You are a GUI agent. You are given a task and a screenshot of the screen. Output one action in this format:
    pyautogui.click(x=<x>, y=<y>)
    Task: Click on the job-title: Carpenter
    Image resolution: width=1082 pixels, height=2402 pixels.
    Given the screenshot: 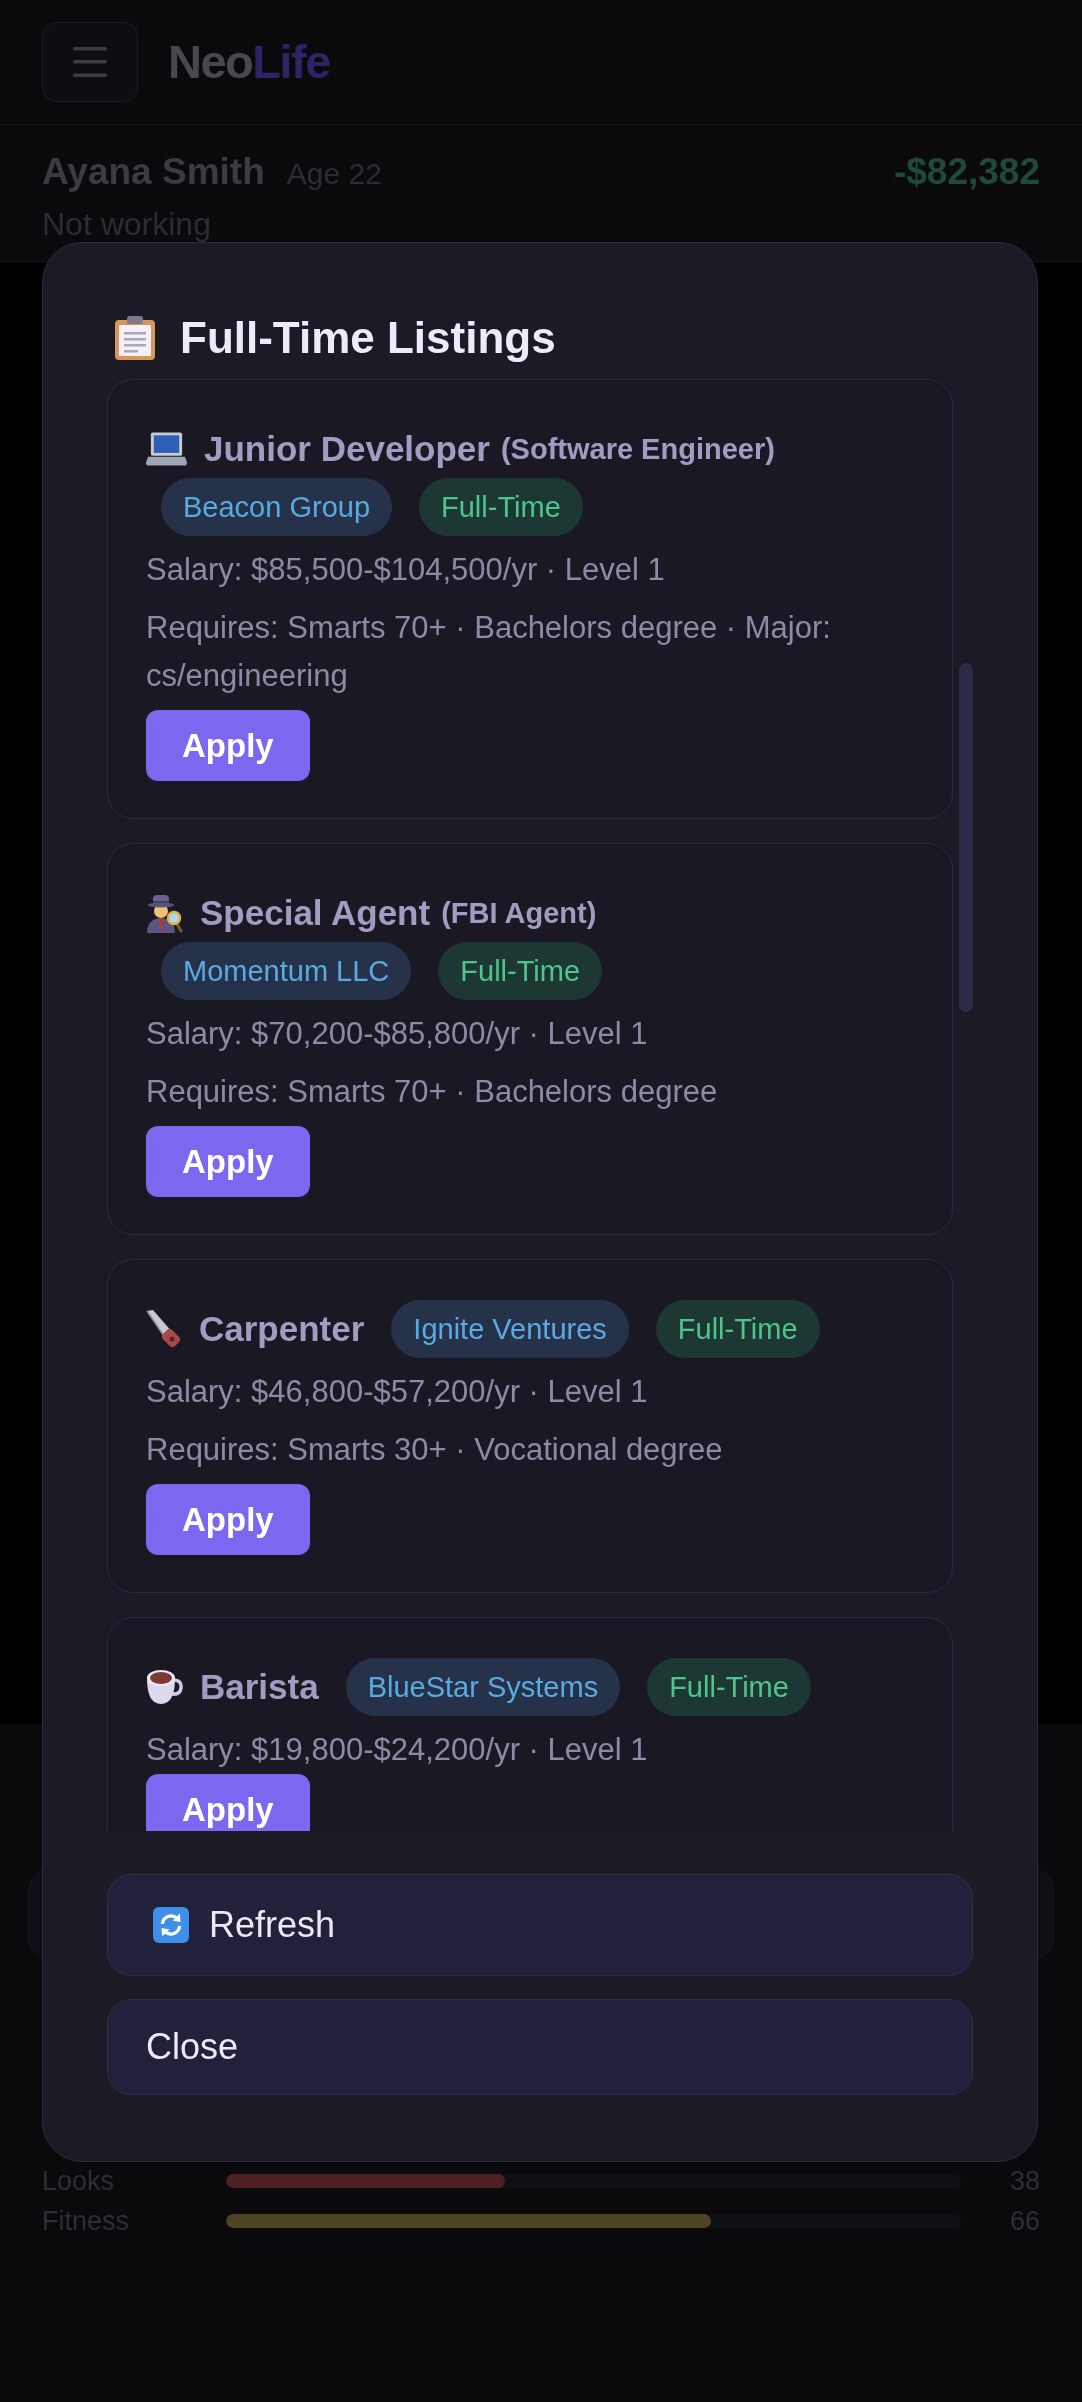 What is the action you would take?
    pyautogui.click(x=282, y=1329)
    